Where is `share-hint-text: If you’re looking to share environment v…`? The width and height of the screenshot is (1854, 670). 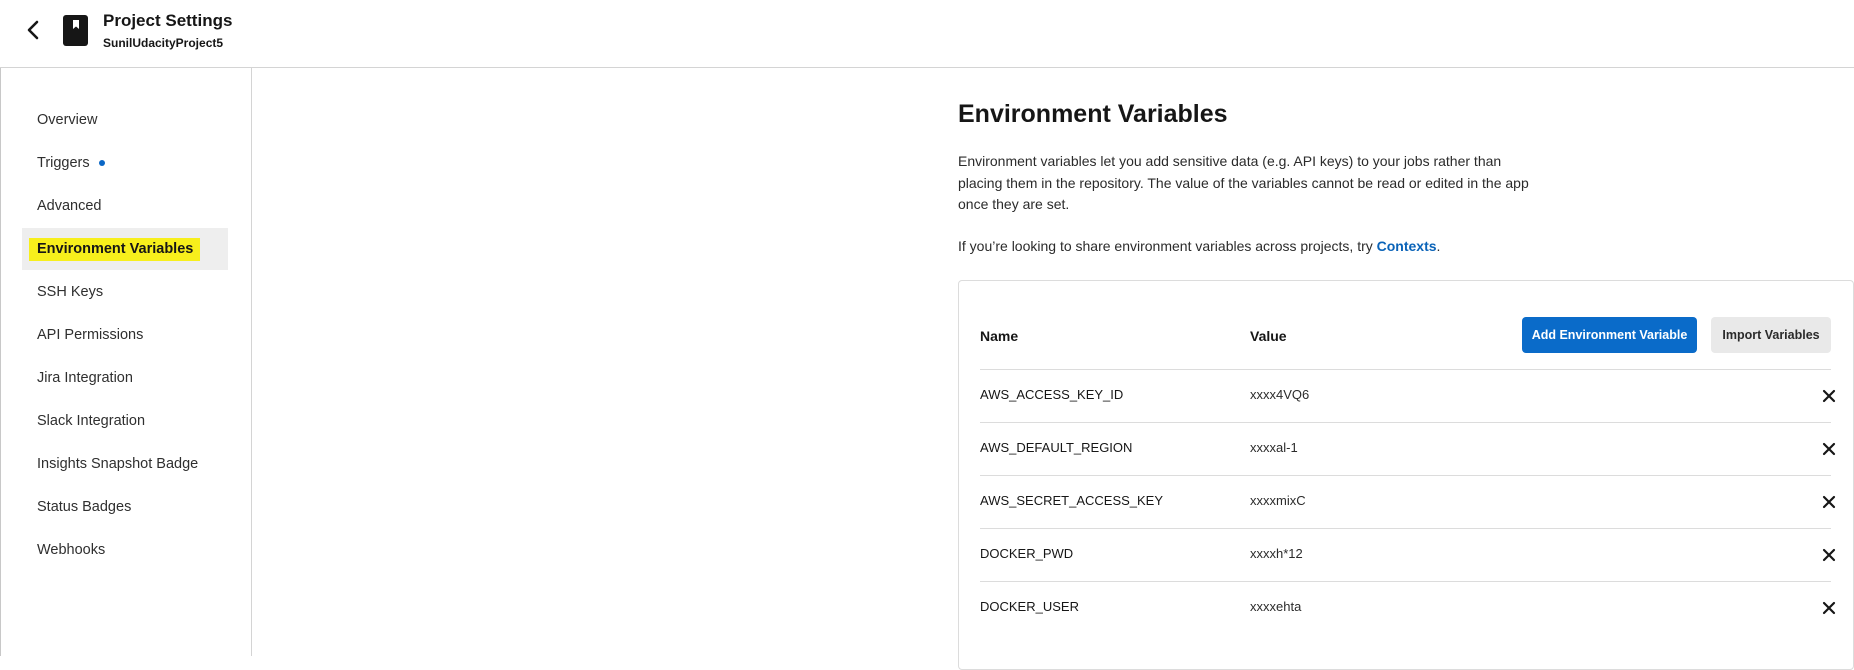 share-hint-text: If you’re looking to share environment v… is located at coordinates (1167, 246).